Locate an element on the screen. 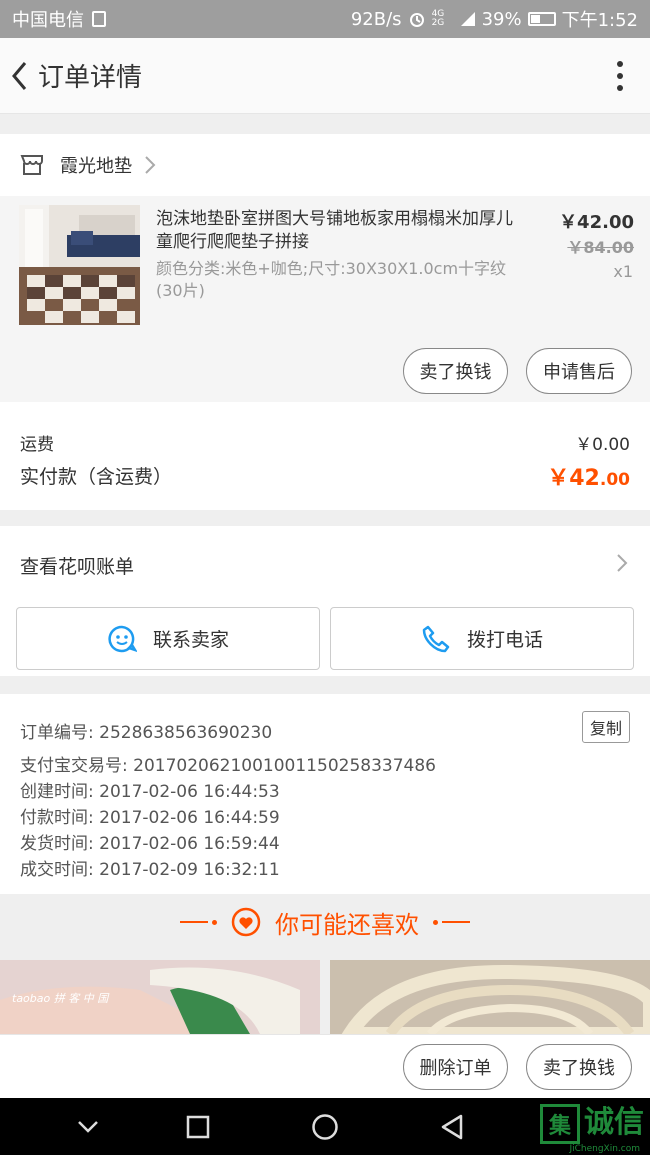  bottom-action-bar: 删除订单 卖了换钱 is located at coordinates (325, 1066).